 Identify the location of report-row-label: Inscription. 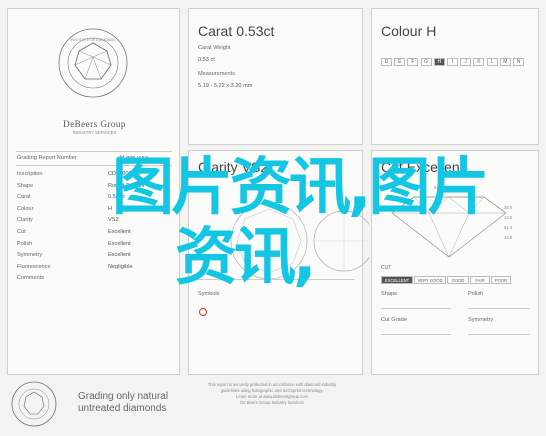
(30, 174).